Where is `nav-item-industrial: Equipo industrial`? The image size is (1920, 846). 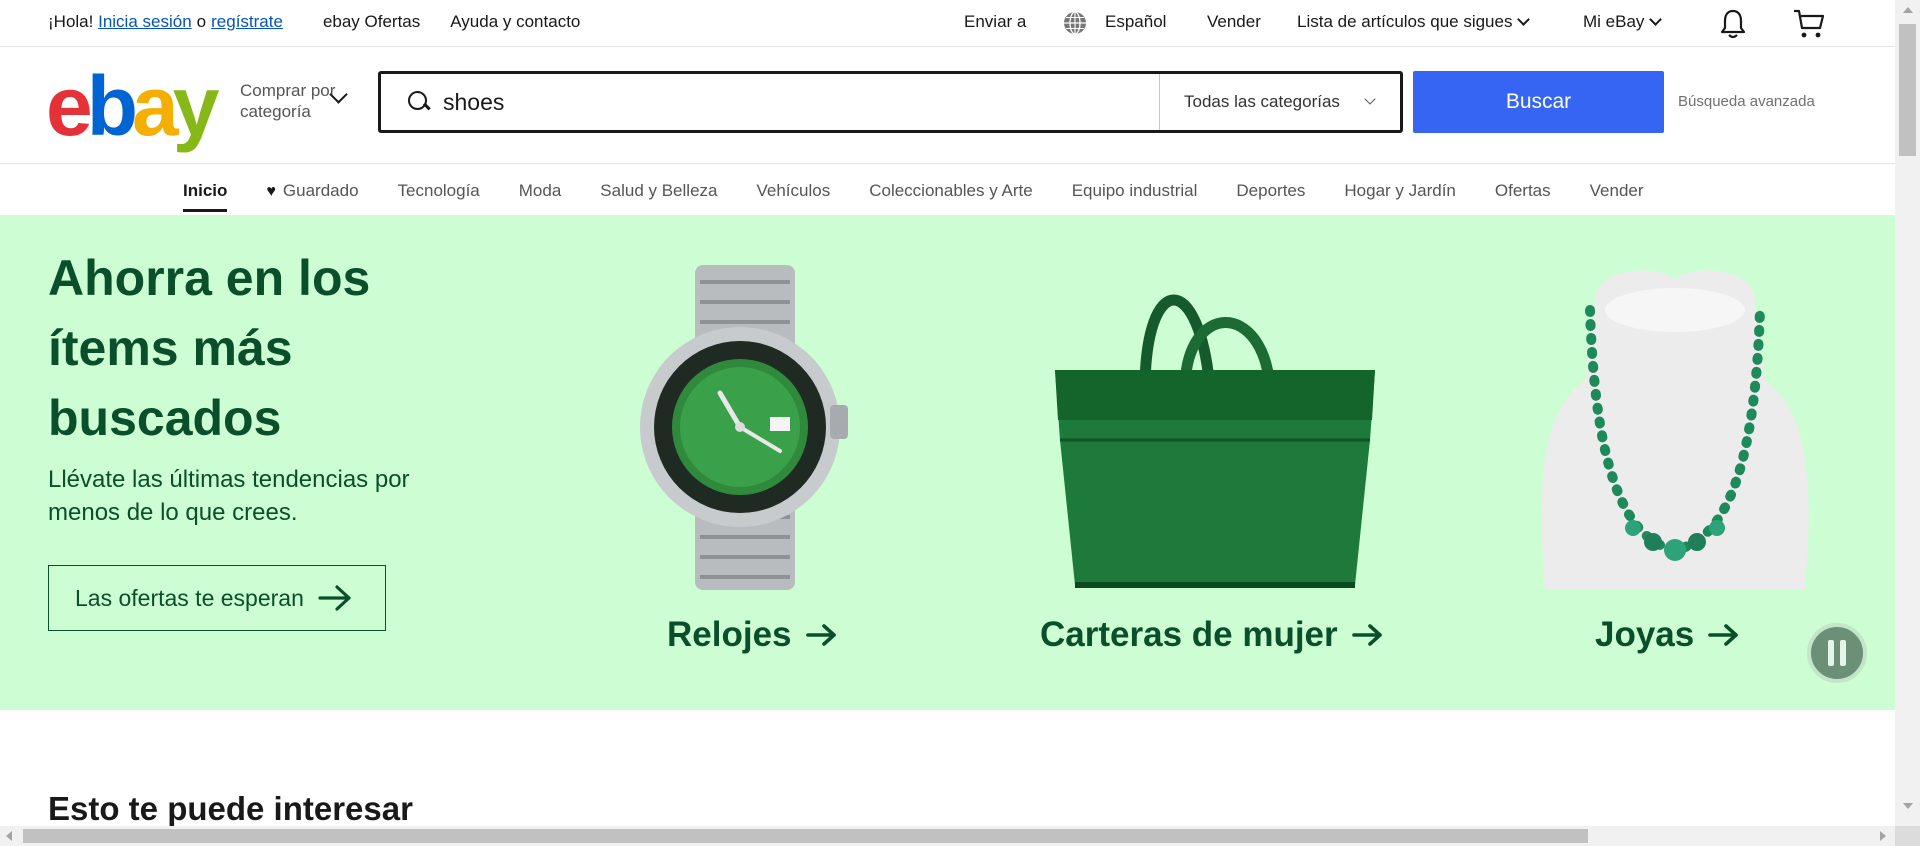 nav-item-industrial: Equipo industrial is located at coordinates (1135, 191).